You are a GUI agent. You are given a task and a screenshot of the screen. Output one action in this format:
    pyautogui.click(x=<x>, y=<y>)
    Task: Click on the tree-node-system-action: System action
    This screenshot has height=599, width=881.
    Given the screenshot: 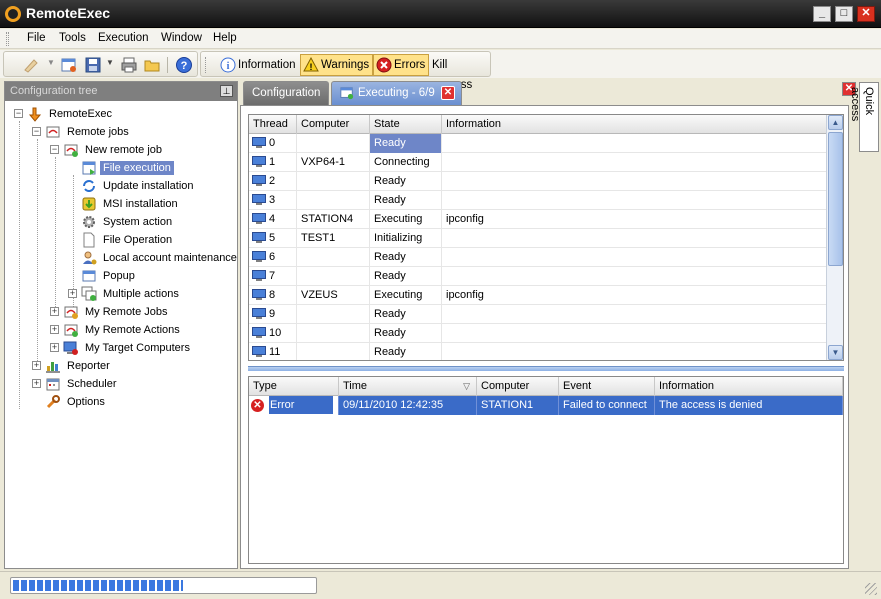 What is the action you would take?
    pyautogui.click(x=128, y=222)
    